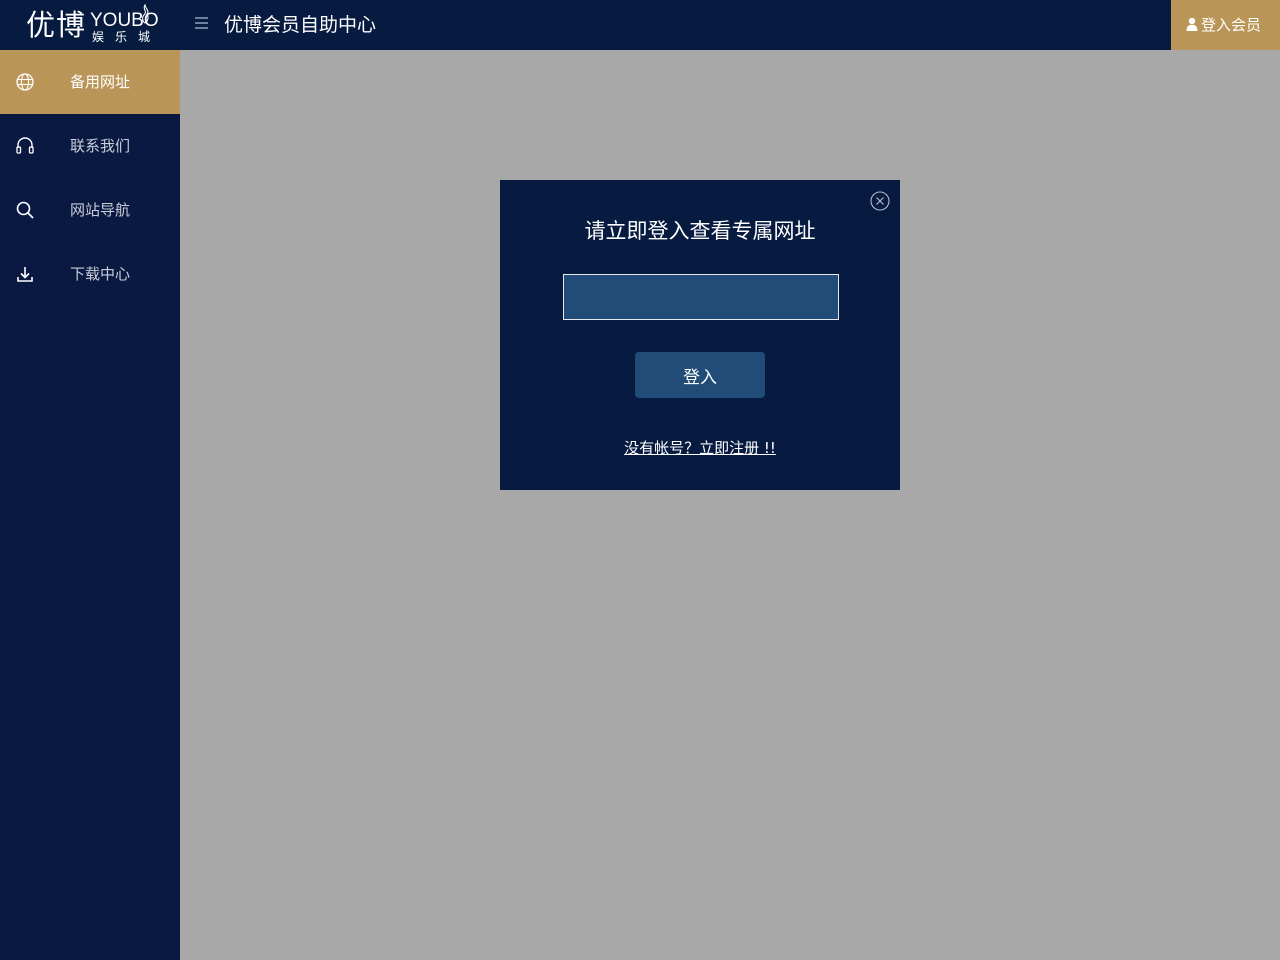 This screenshot has width=1280, height=960. What do you see at coordinates (701, 297) in the screenshot?
I see `account-input` at bounding box center [701, 297].